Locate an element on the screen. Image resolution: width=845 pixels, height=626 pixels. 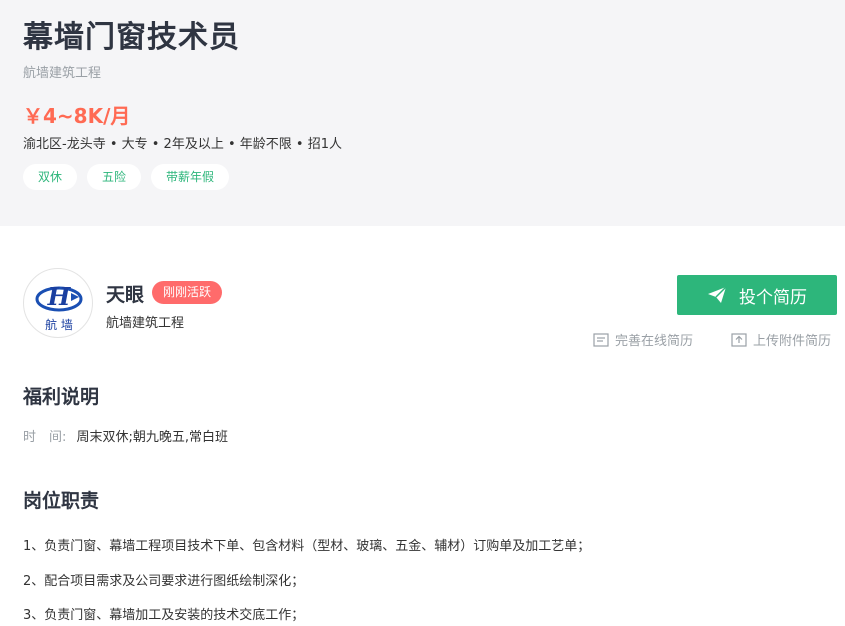
recruiter-name: 天眼 is located at coordinates (125, 295).